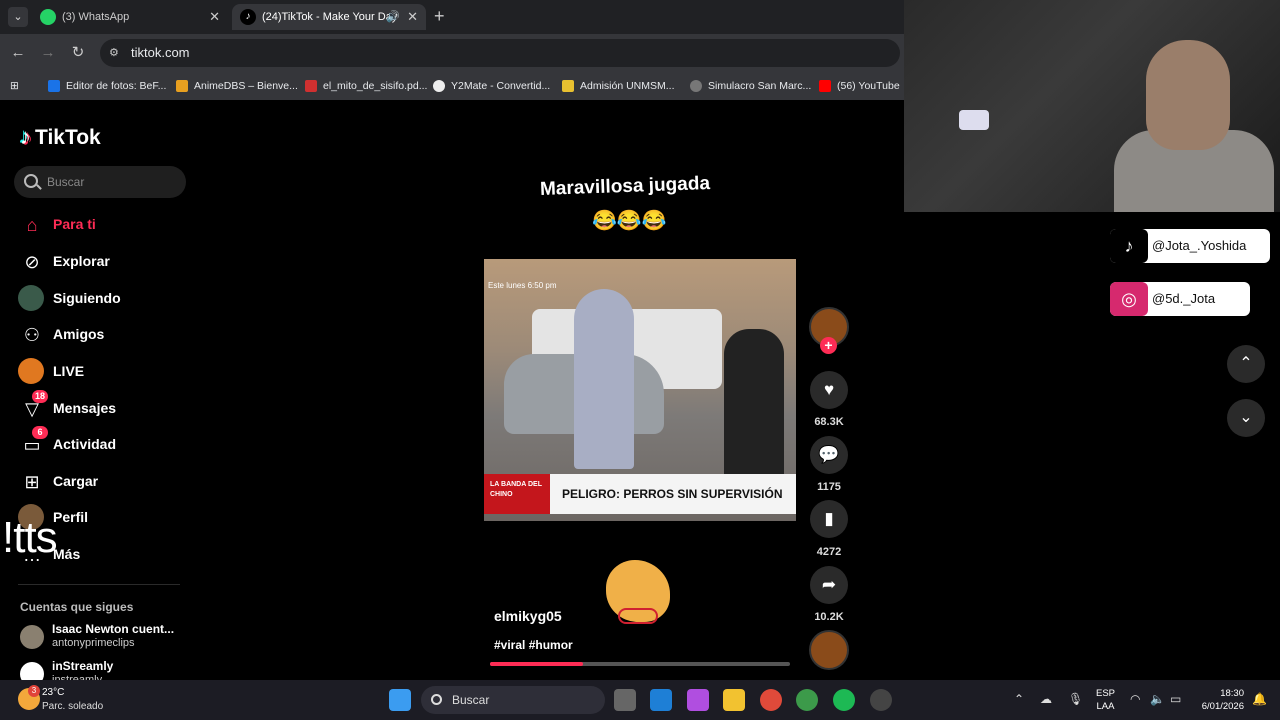  What do you see at coordinates (83, 666) in the screenshot?
I see `account-name: inStreamly` at bounding box center [83, 666].